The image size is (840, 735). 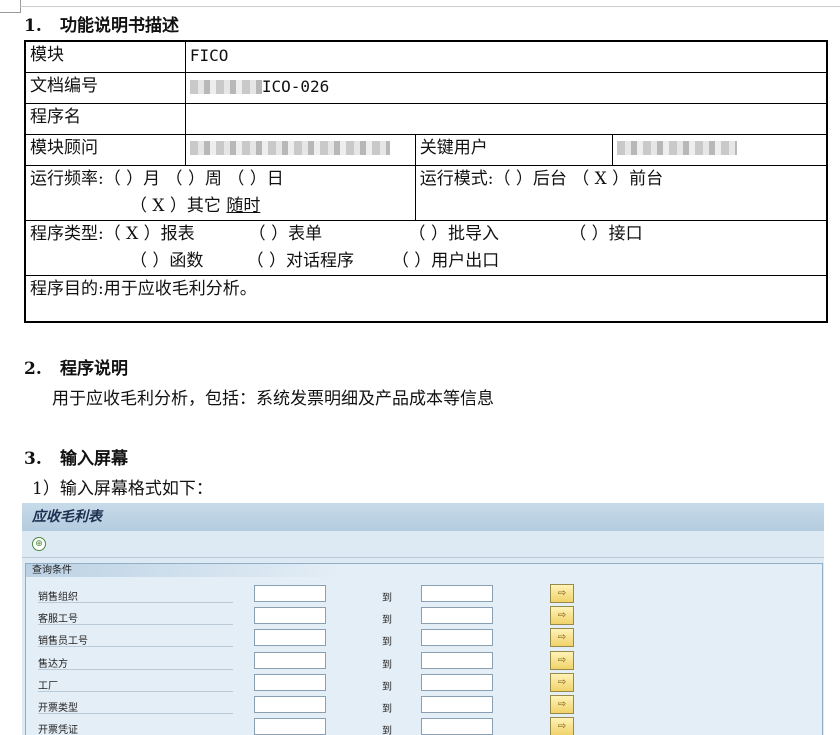 I want to click on frequency-line-1: 运行频率:（ ）月 （ ）周 （ ）日, so click(x=157, y=178).